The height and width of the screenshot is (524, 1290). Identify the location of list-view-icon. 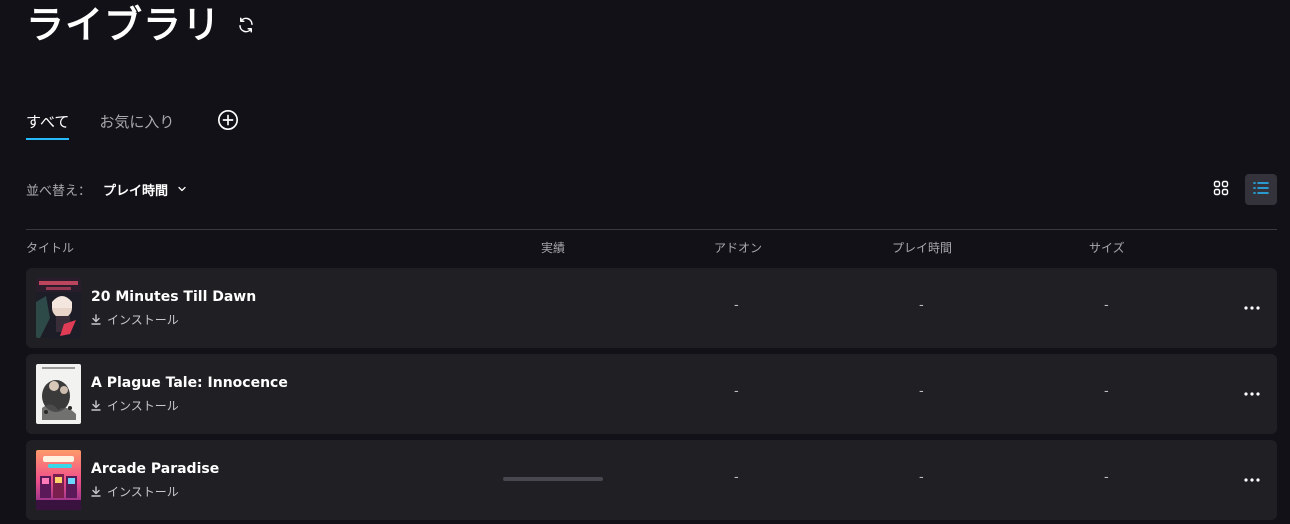
(1261, 190).